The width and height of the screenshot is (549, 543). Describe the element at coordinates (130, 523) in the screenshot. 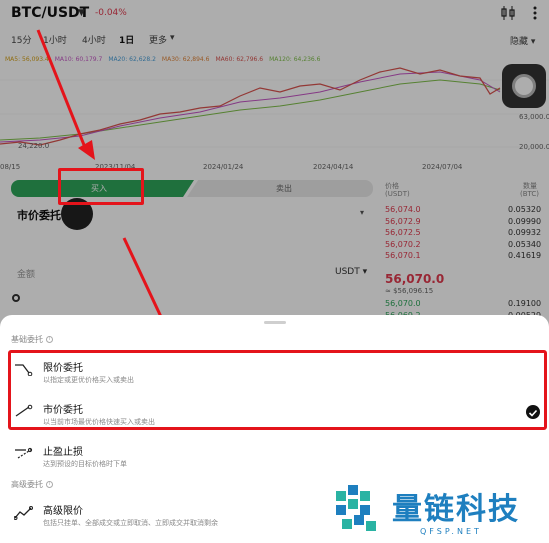

I see `option-advanced-limit-desc: 包括只挂单、全部成交或立即取消、立即成交并取消剩余` at that location.